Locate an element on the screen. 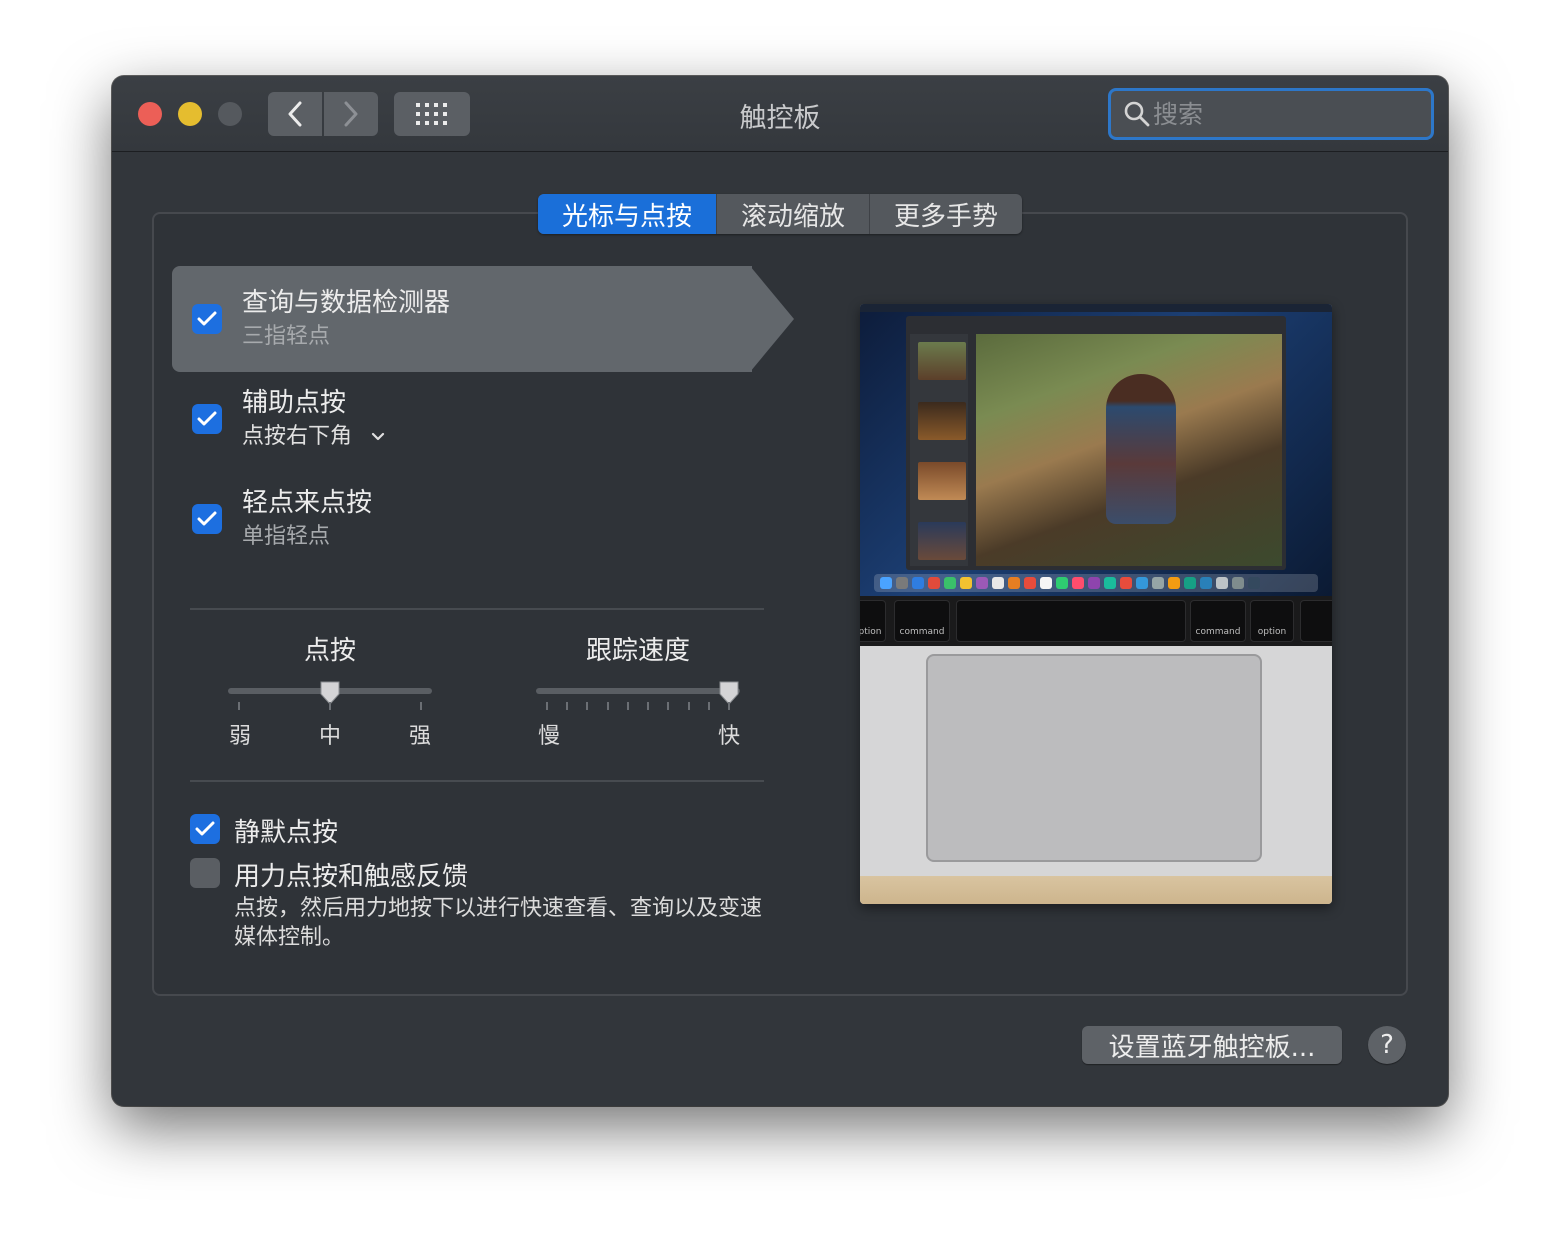 The height and width of the screenshot is (1254, 1560). secondary-click-dropdown: 点按右下角 is located at coordinates (313, 434).